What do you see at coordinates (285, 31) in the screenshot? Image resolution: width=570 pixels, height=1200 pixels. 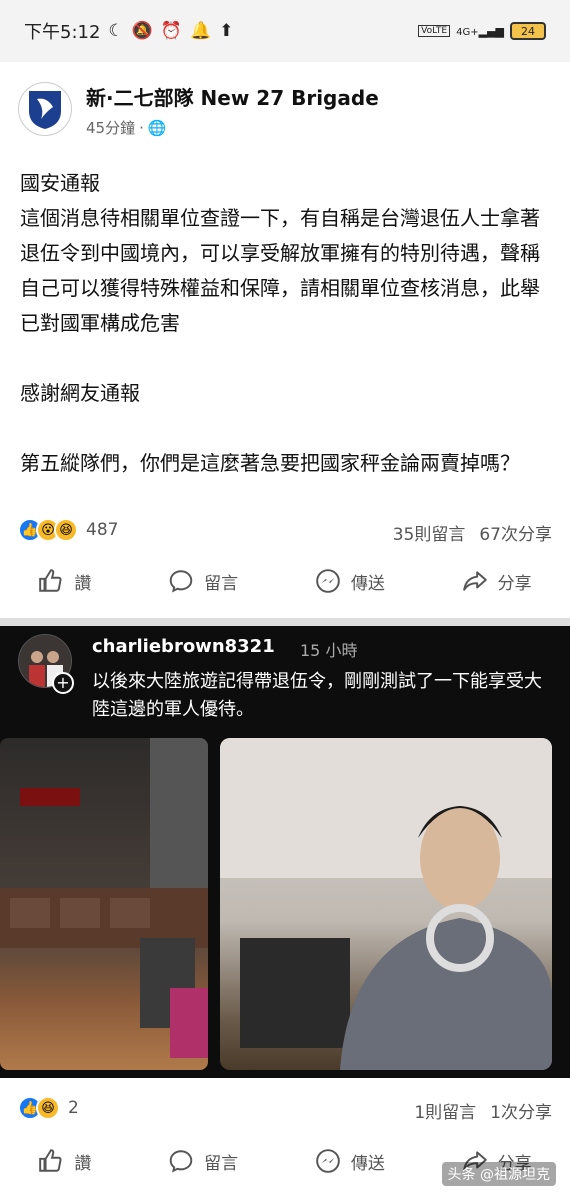 I see `status-bar: 下午5:12 ☾ 🔕 ⏰ 🔔 ⬆ VoLTE 4G+▂▄▆ 24` at bounding box center [285, 31].